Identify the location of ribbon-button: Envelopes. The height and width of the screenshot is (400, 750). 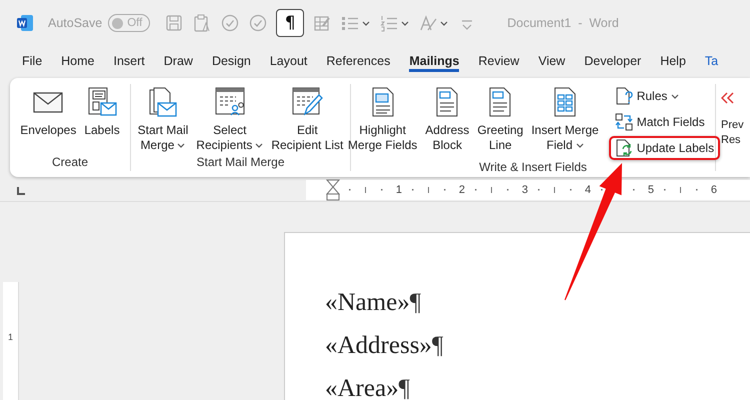
(48, 119).